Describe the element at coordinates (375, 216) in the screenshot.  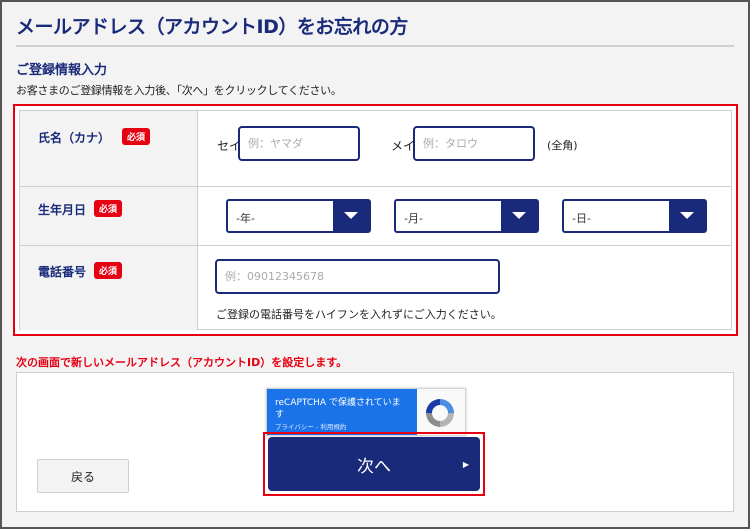
I see `birthdate-row: 生年月日 必須 -年- -月- -日-` at that location.